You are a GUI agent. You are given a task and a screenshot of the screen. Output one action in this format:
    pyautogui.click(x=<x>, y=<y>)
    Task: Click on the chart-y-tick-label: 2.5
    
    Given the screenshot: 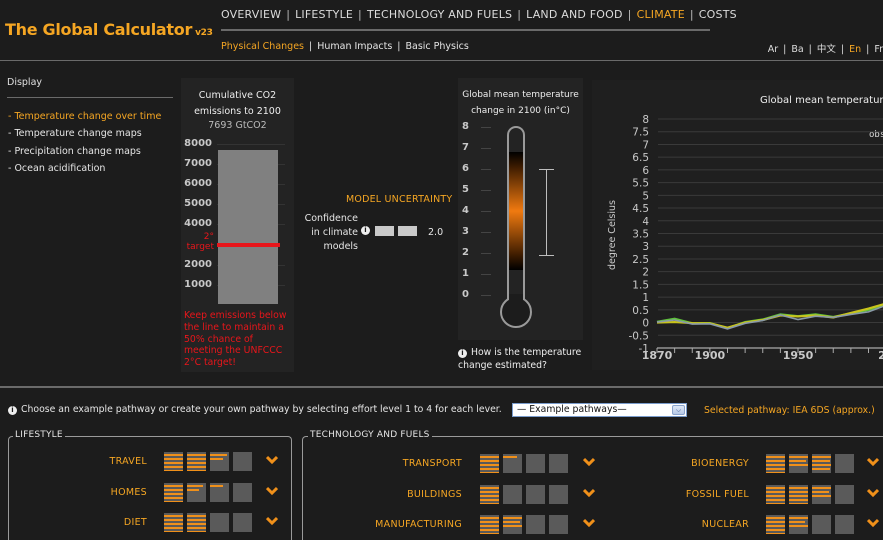 What is the action you would take?
    pyautogui.click(x=640, y=260)
    